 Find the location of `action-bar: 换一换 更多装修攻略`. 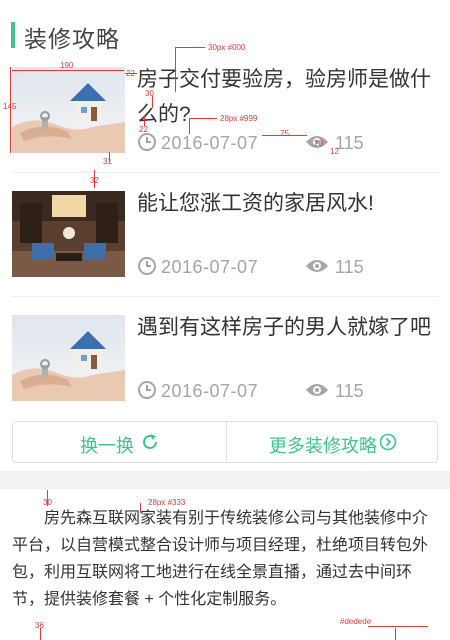

action-bar: 换一换 更多装修攻略 is located at coordinates (225, 442).